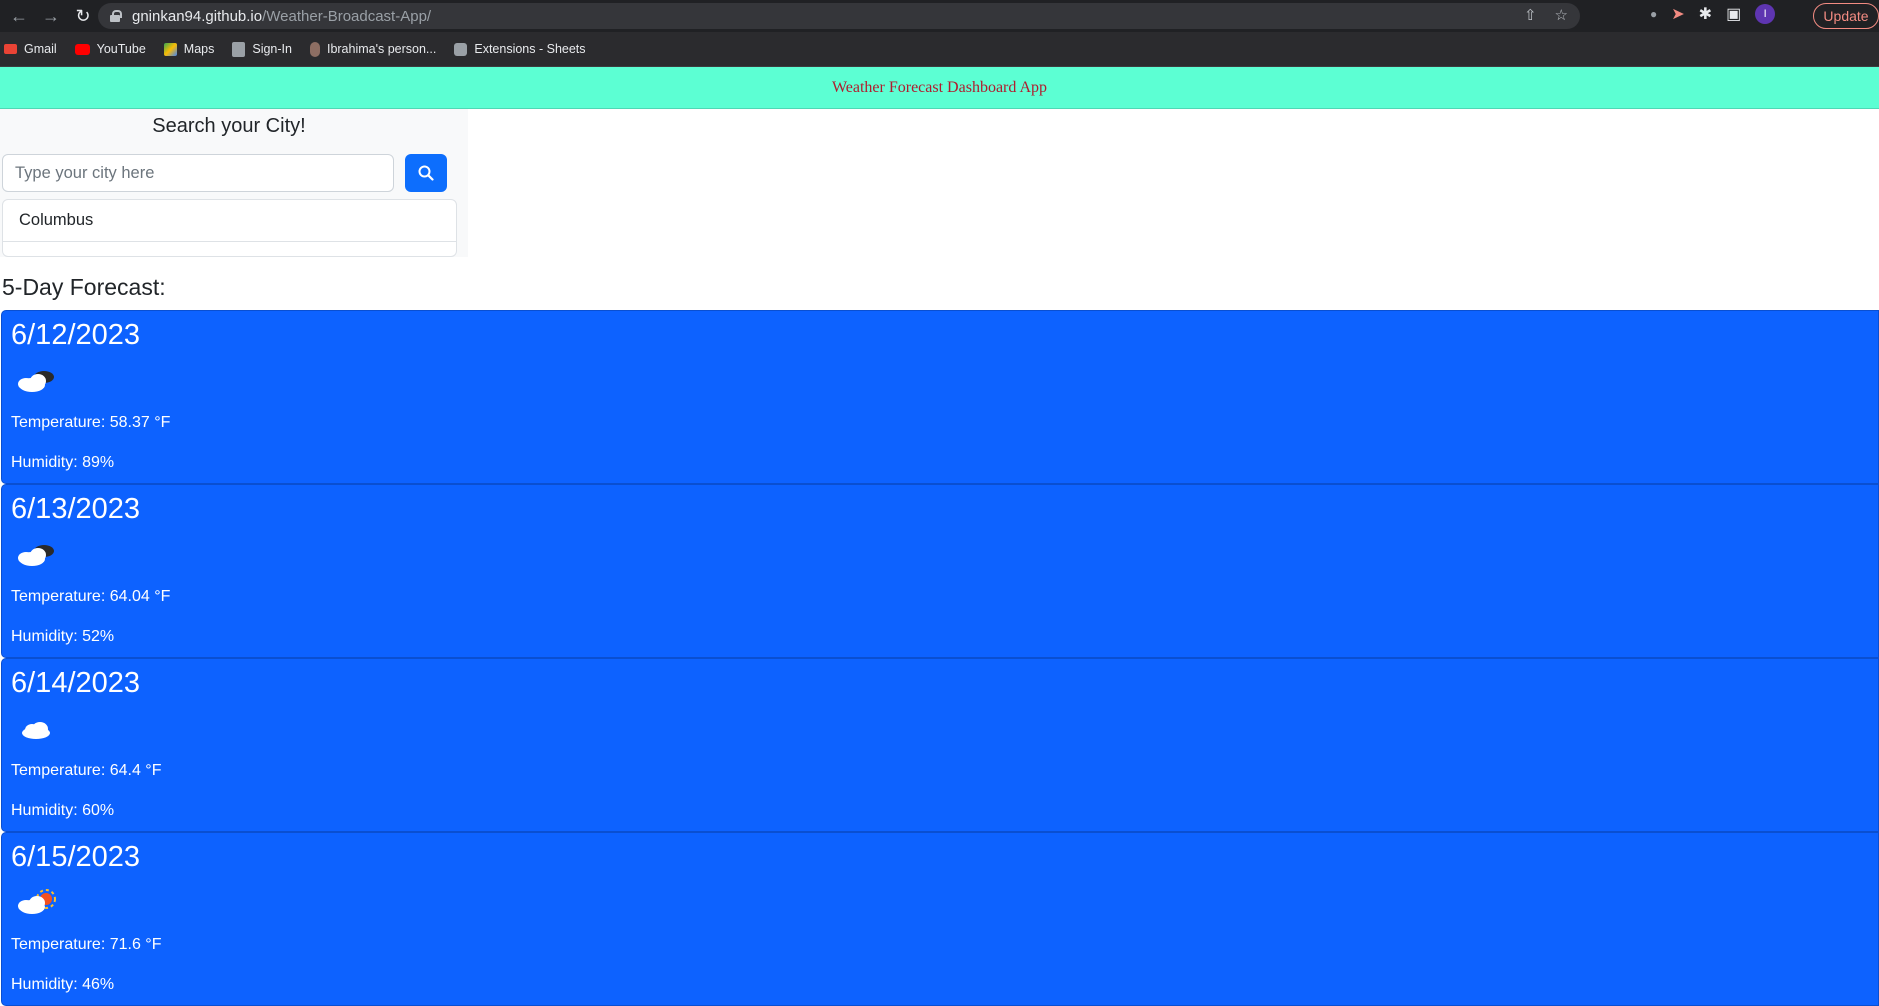 Image resolution: width=1879 pixels, height=1006 pixels. What do you see at coordinates (239, 49) in the screenshot?
I see `document-icon` at bounding box center [239, 49].